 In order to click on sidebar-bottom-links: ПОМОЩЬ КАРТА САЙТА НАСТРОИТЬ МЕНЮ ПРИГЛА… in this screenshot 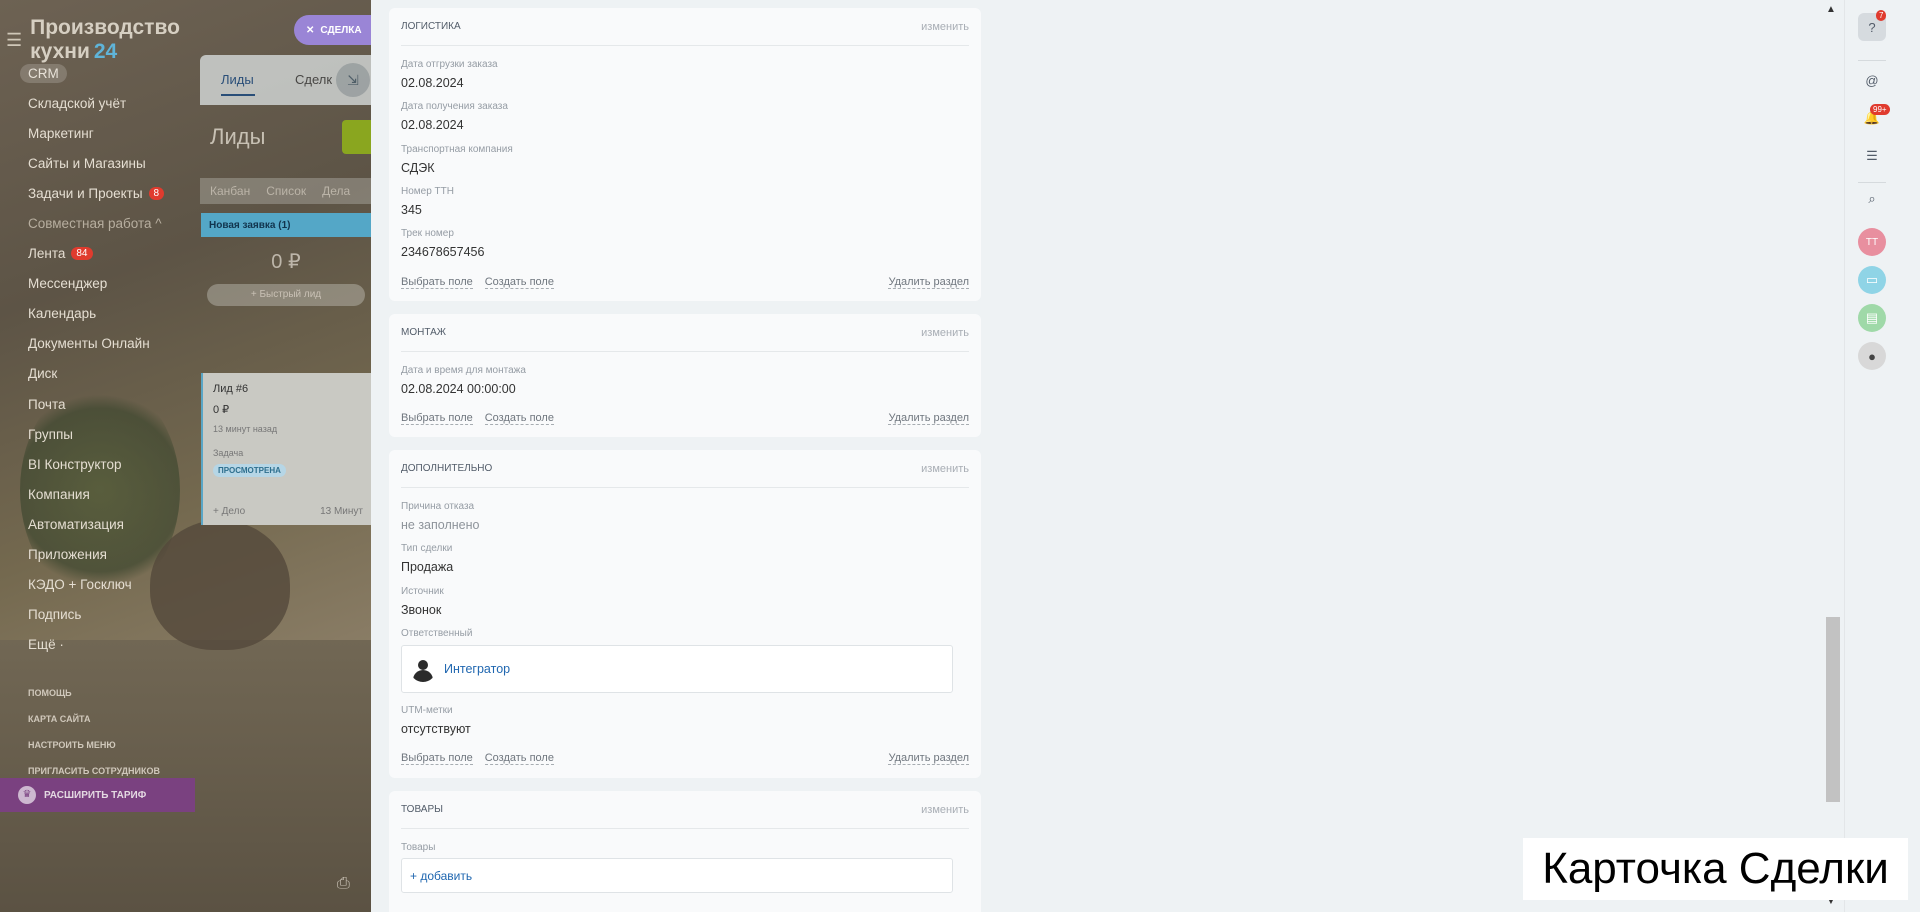, I will do `click(94, 732)`.